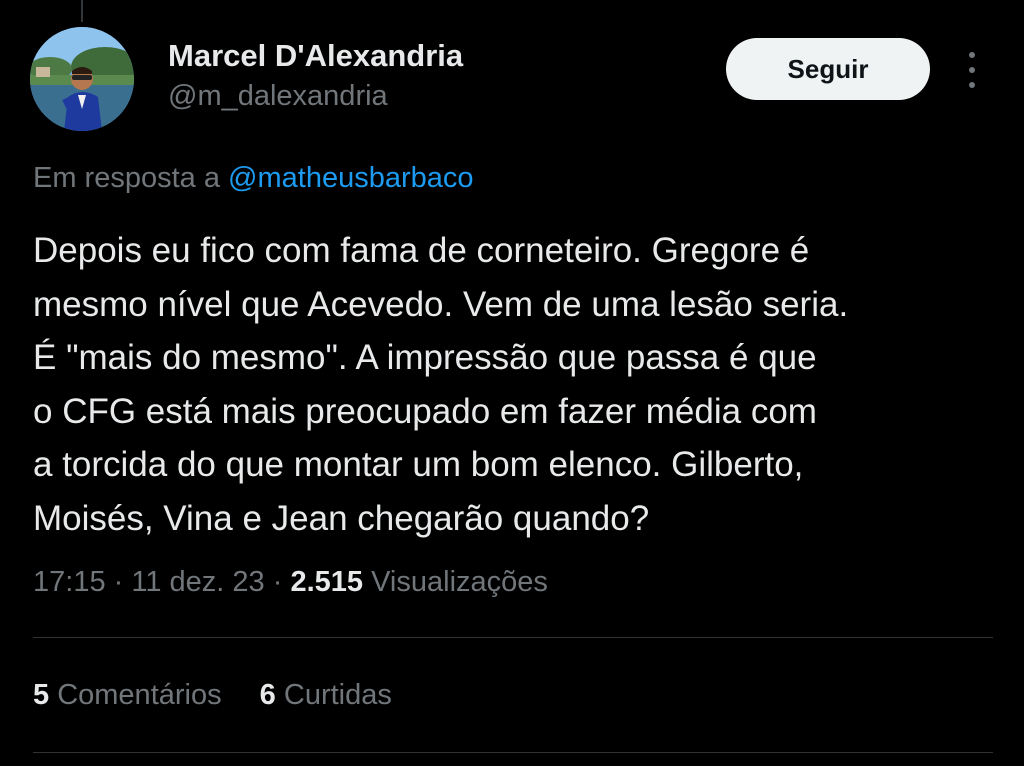 This screenshot has height=766, width=1024. I want to click on reply-prefix: Em resposta a, so click(126, 178).